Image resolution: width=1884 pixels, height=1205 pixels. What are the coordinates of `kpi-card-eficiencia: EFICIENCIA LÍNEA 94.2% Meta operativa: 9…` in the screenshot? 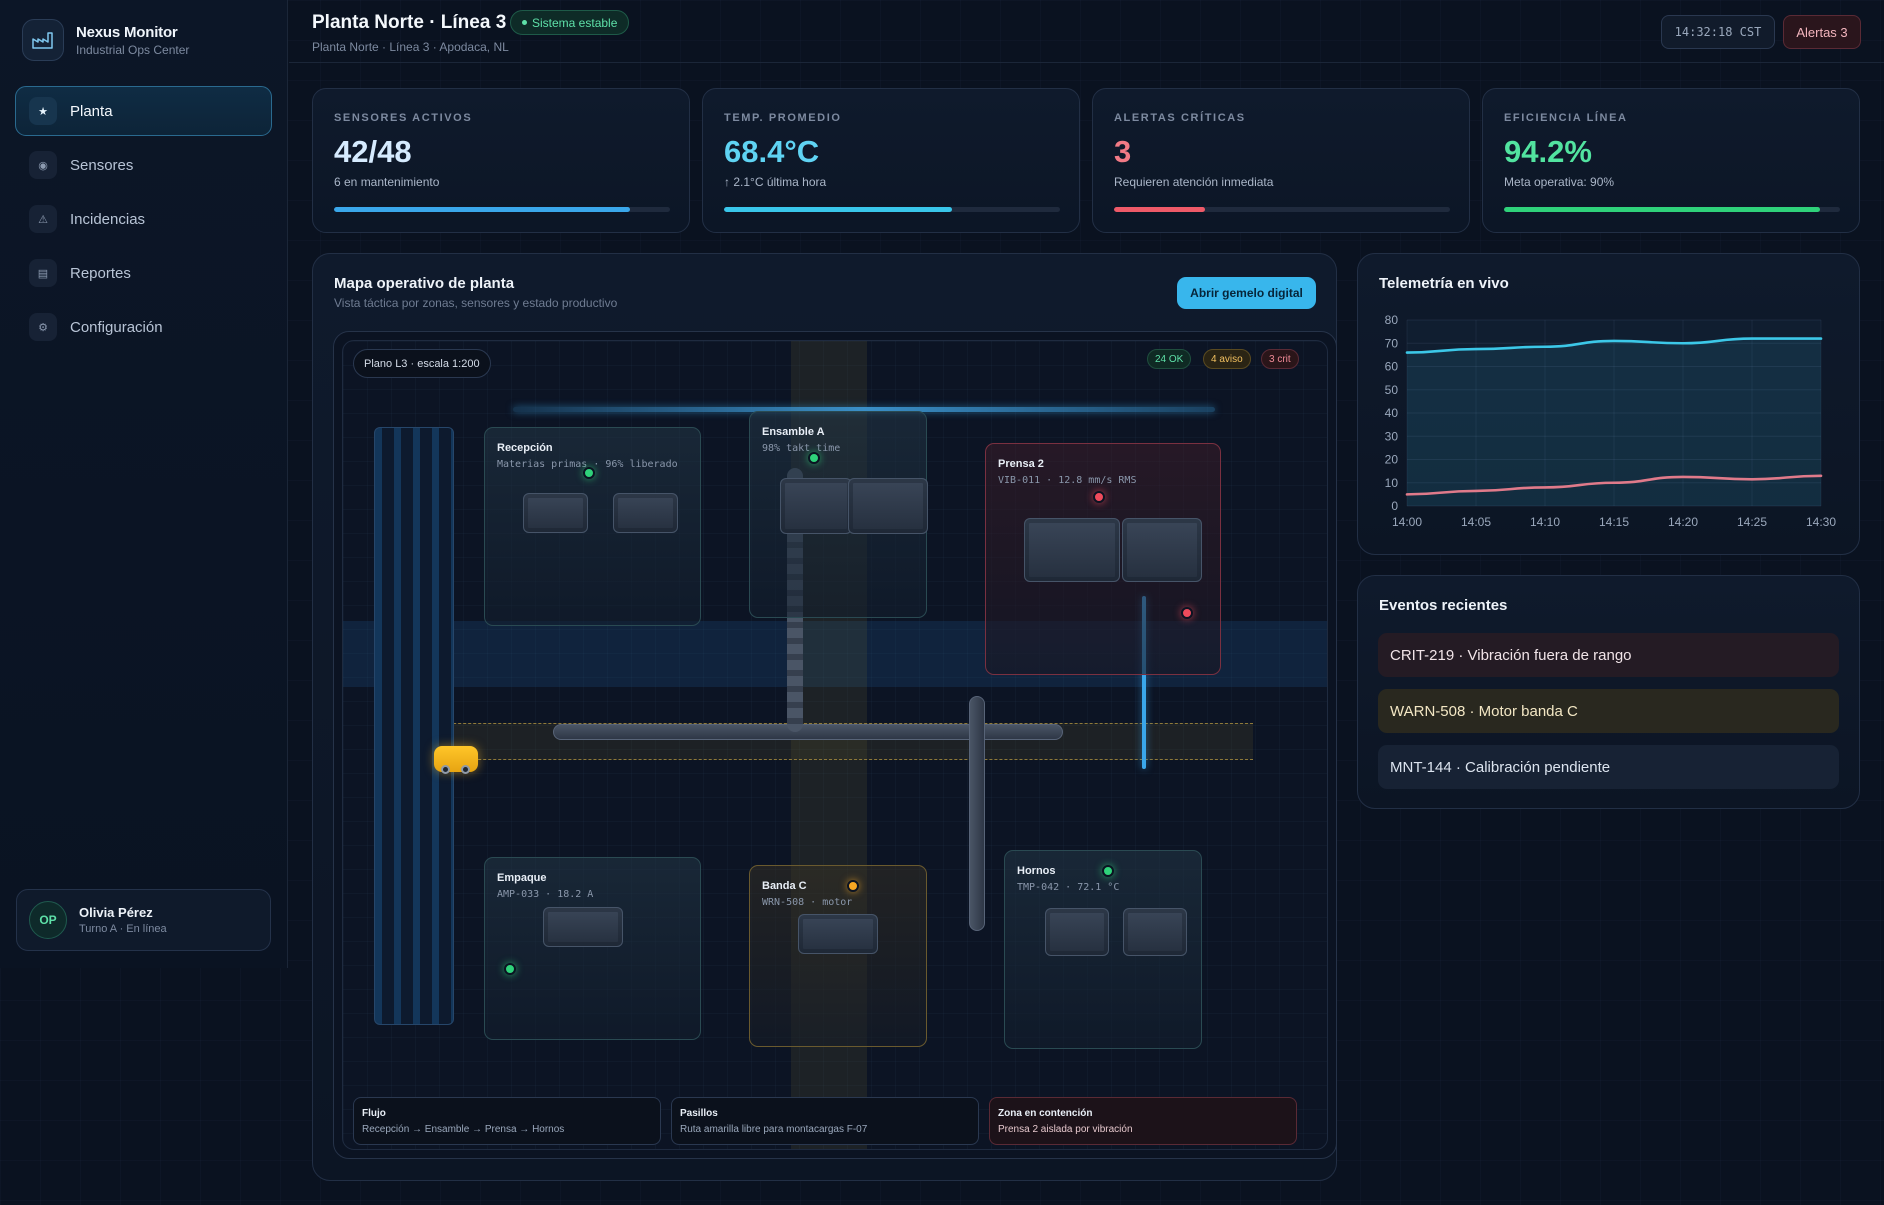 It's located at (1671, 160).